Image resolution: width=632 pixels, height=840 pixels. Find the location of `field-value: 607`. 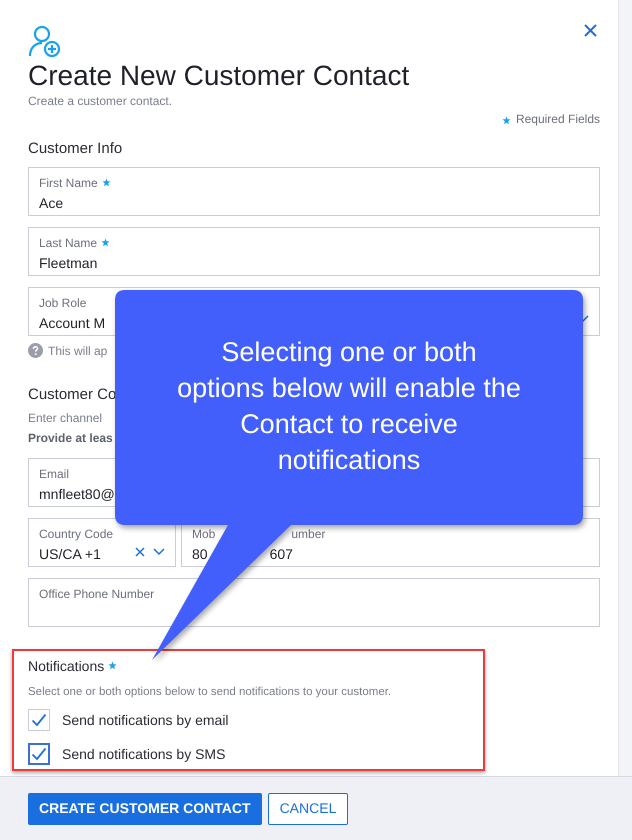

field-value: 607 is located at coordinates (281, 554).